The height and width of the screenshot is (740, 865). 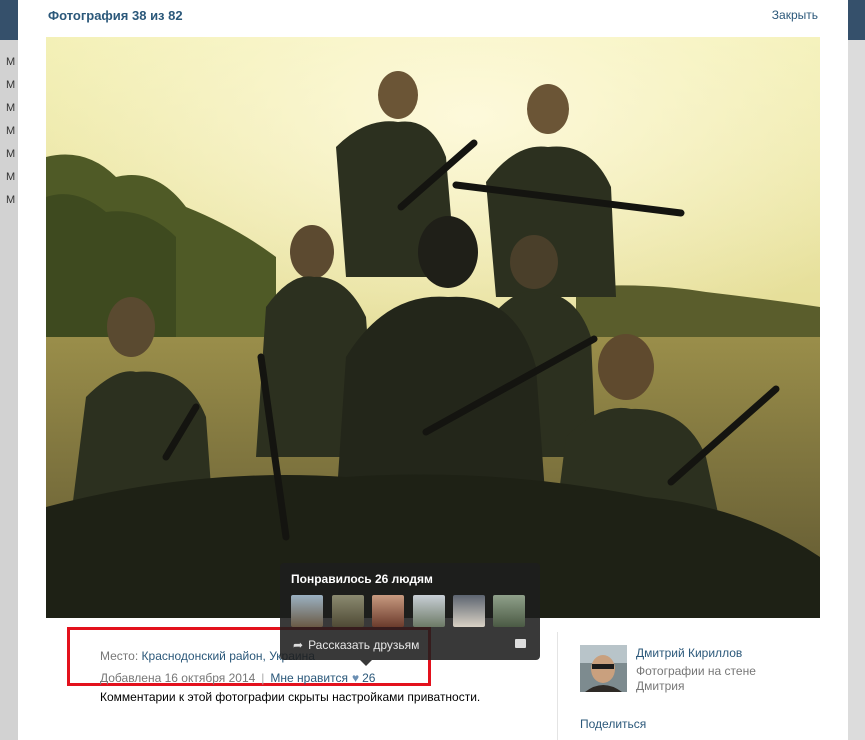 I want to click on column-divider, so click(x=557, y=686).